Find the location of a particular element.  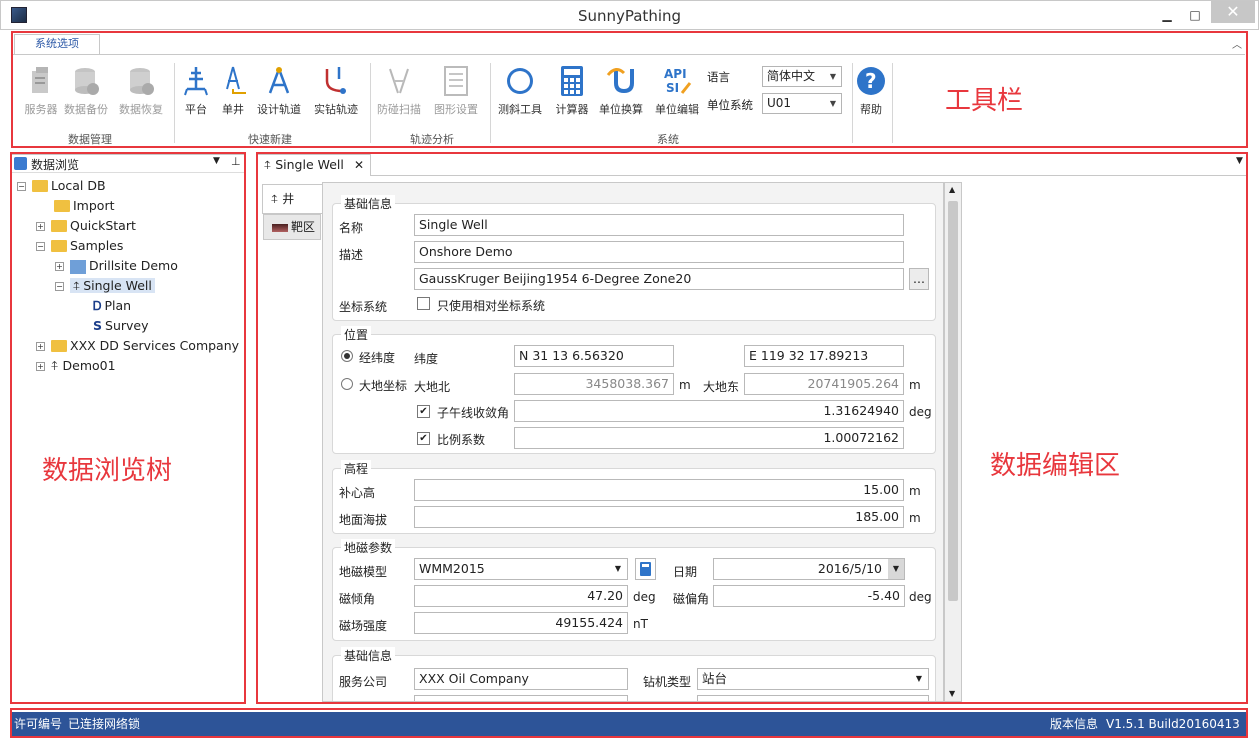

name-field: Single Well is located at coordinates (659, 225).